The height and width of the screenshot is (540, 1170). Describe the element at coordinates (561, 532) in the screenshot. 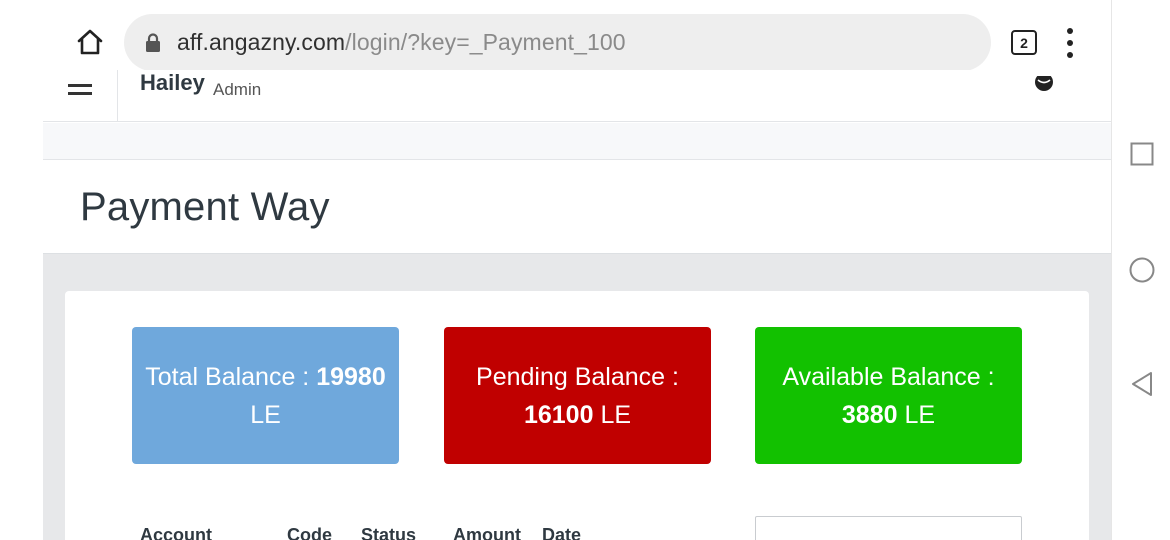

I see `column-date: Date` at that location.